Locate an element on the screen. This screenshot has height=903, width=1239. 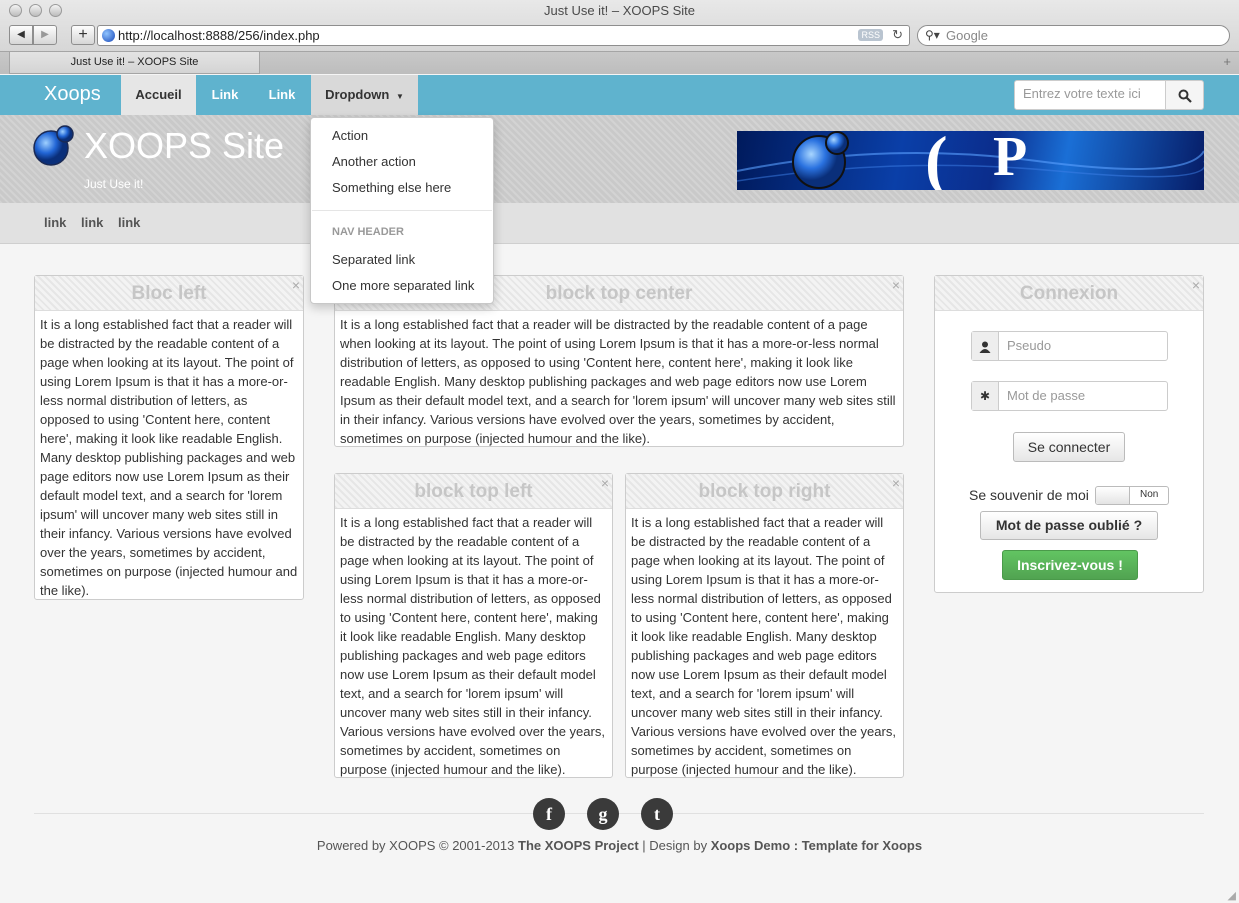
username-field: Pseudo is located at coordinates (1069, 346).